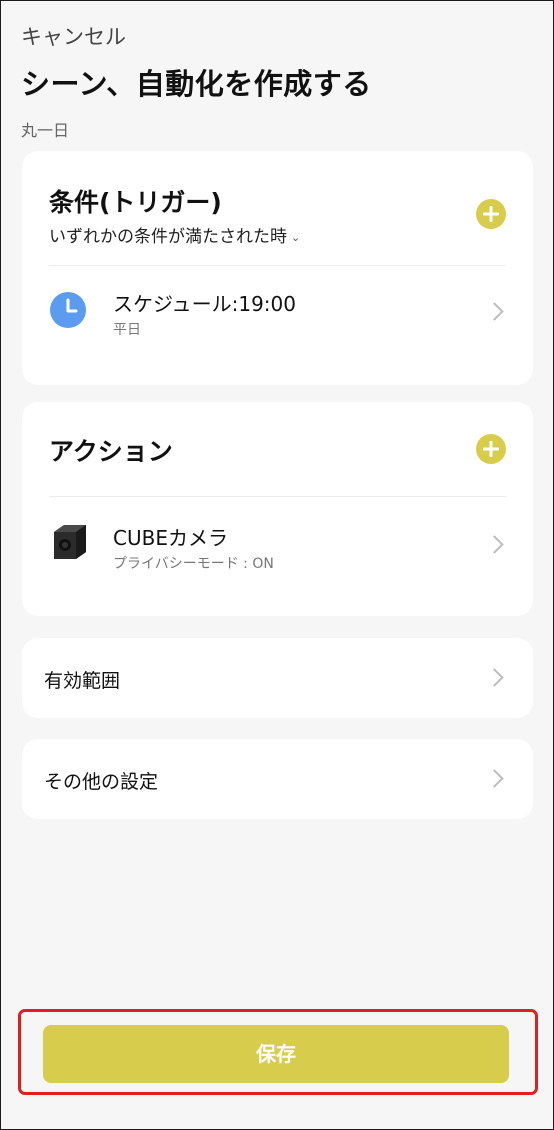 This screenshot has width=554, height=1130. What do you see at coordinates (127, 330) in the screenshot?
I see `condition-item-subtitle: 平日` at bounding box center [127, 330].